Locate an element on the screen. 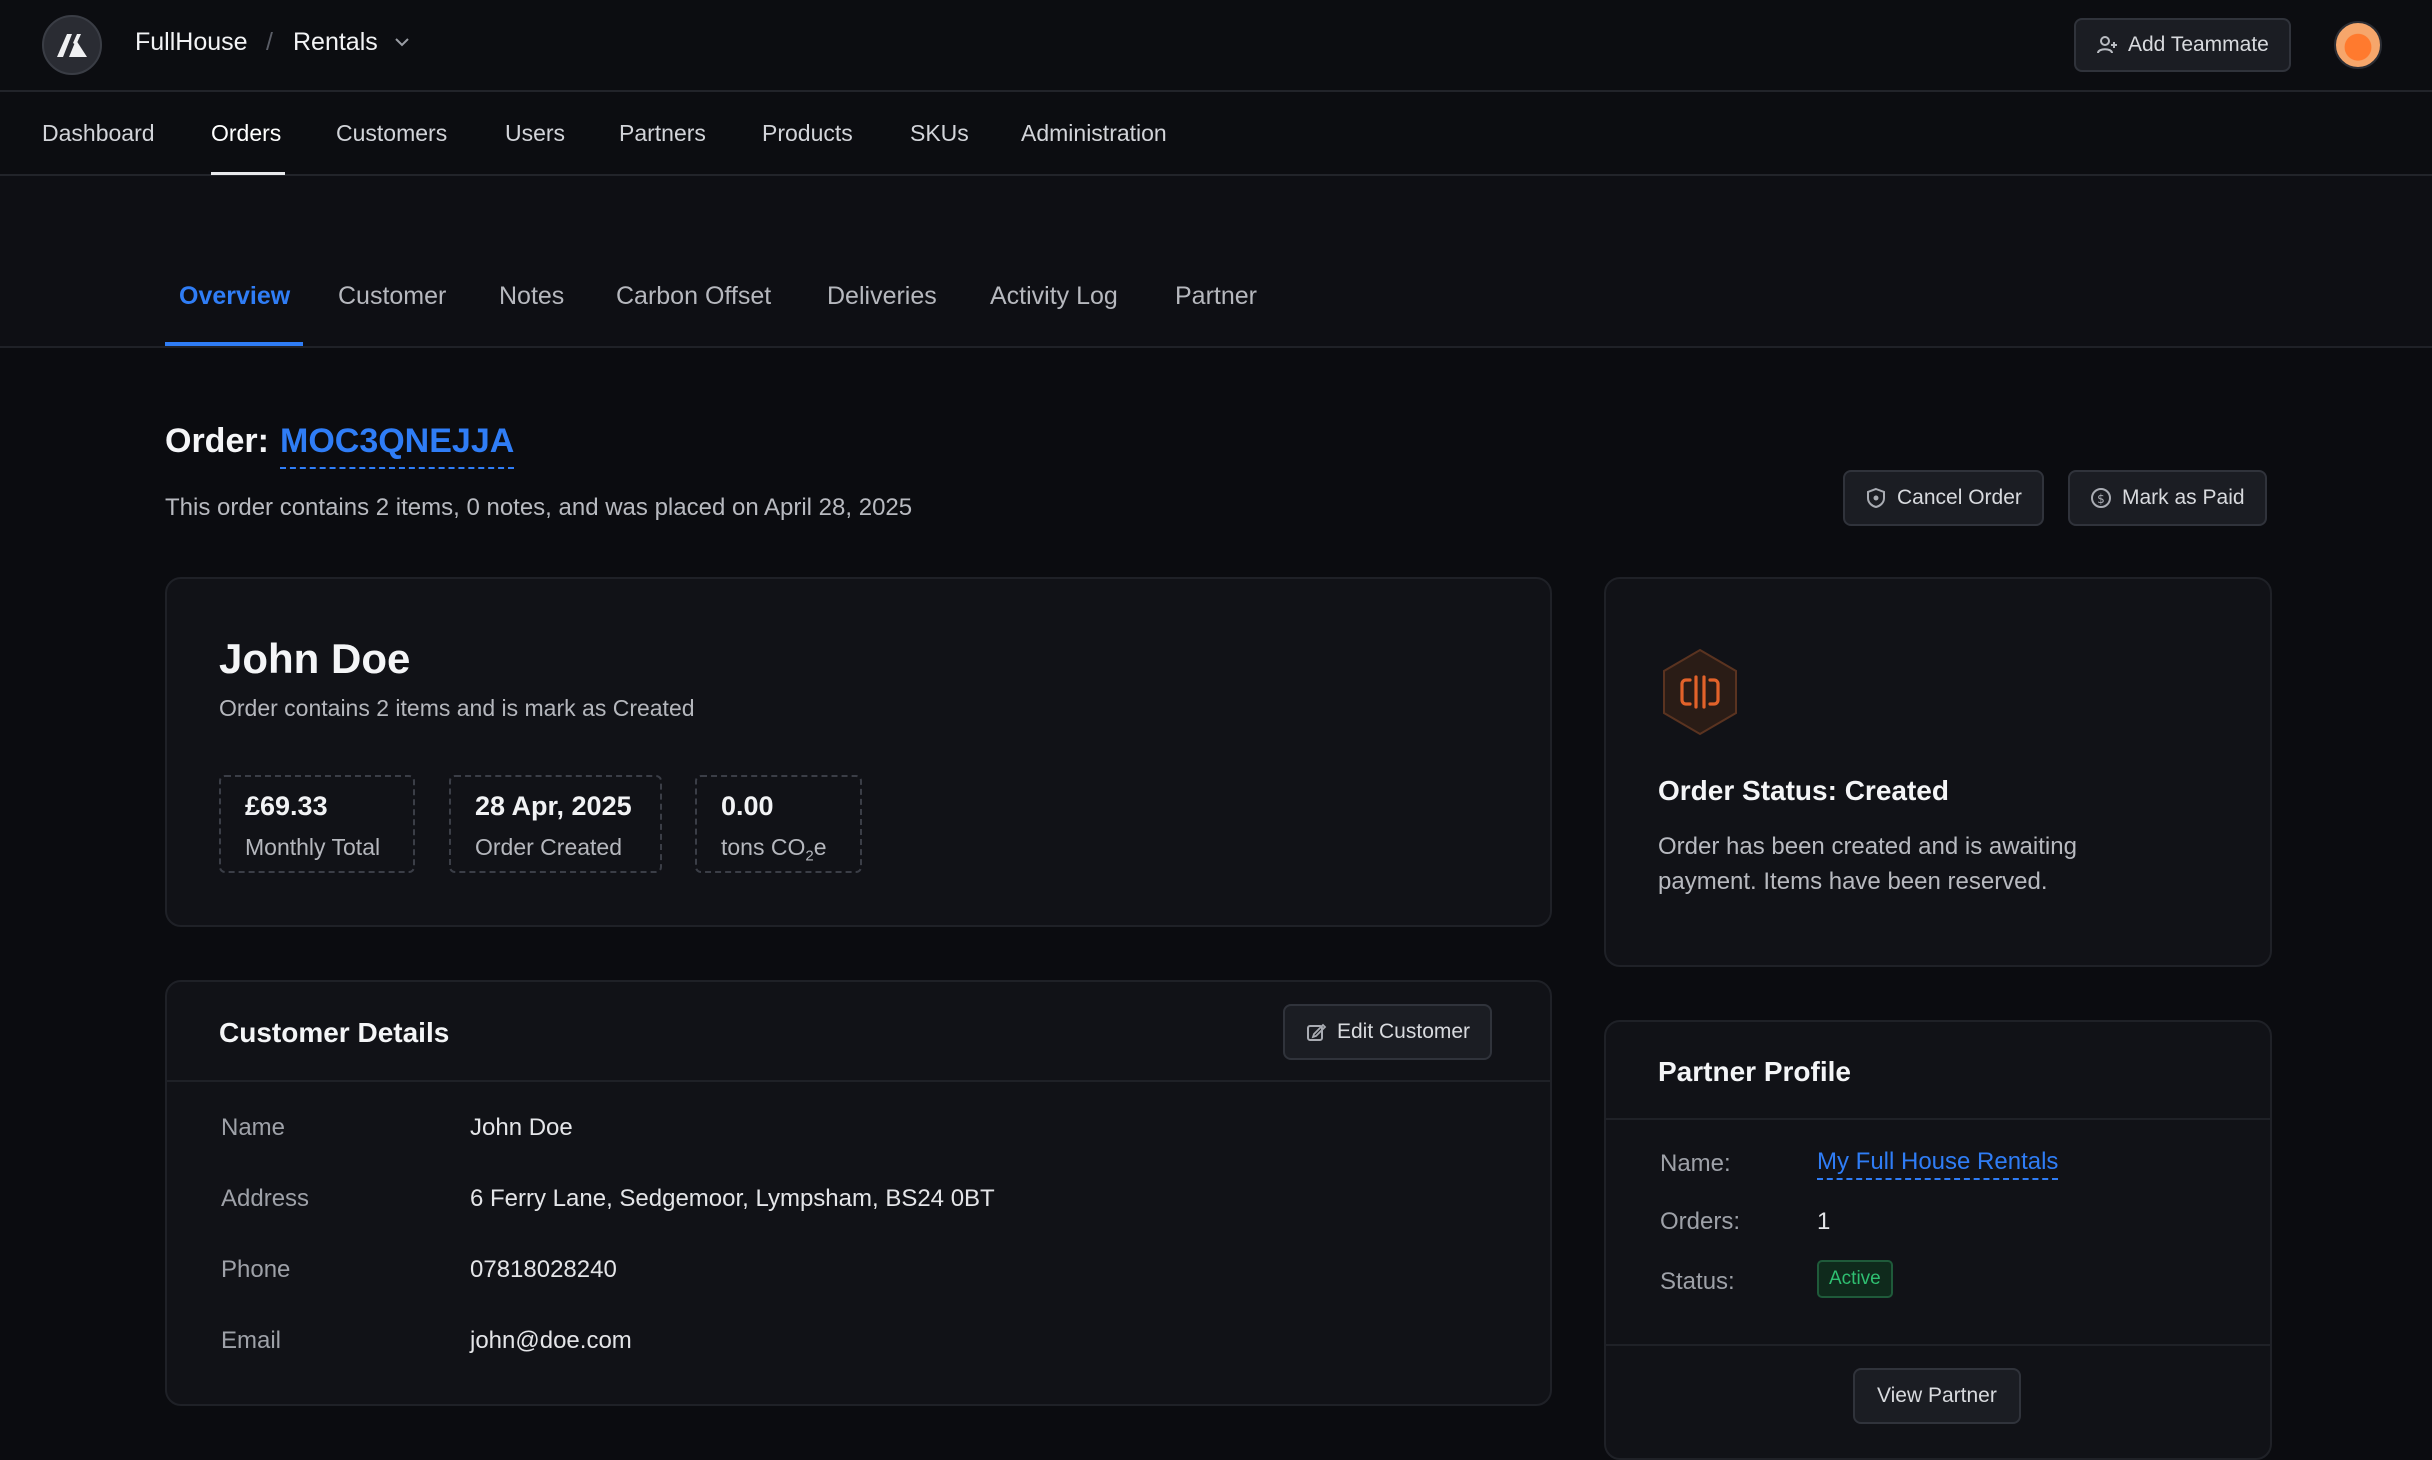 The height and width of the screenshot is (1460, 2432). mark-as-paid-button: $ Mark as Paid is located at coordinates (2167, 498).